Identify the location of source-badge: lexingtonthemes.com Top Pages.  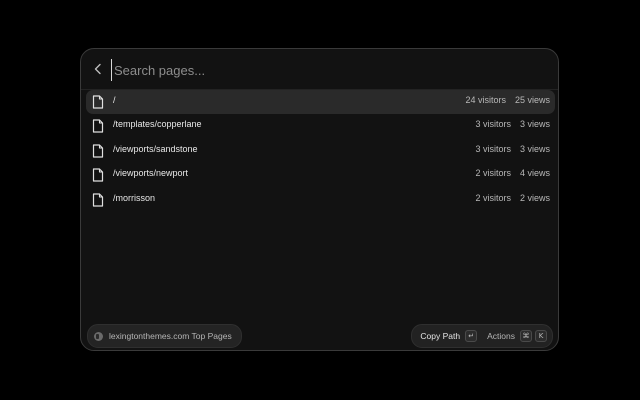
(164, 336).